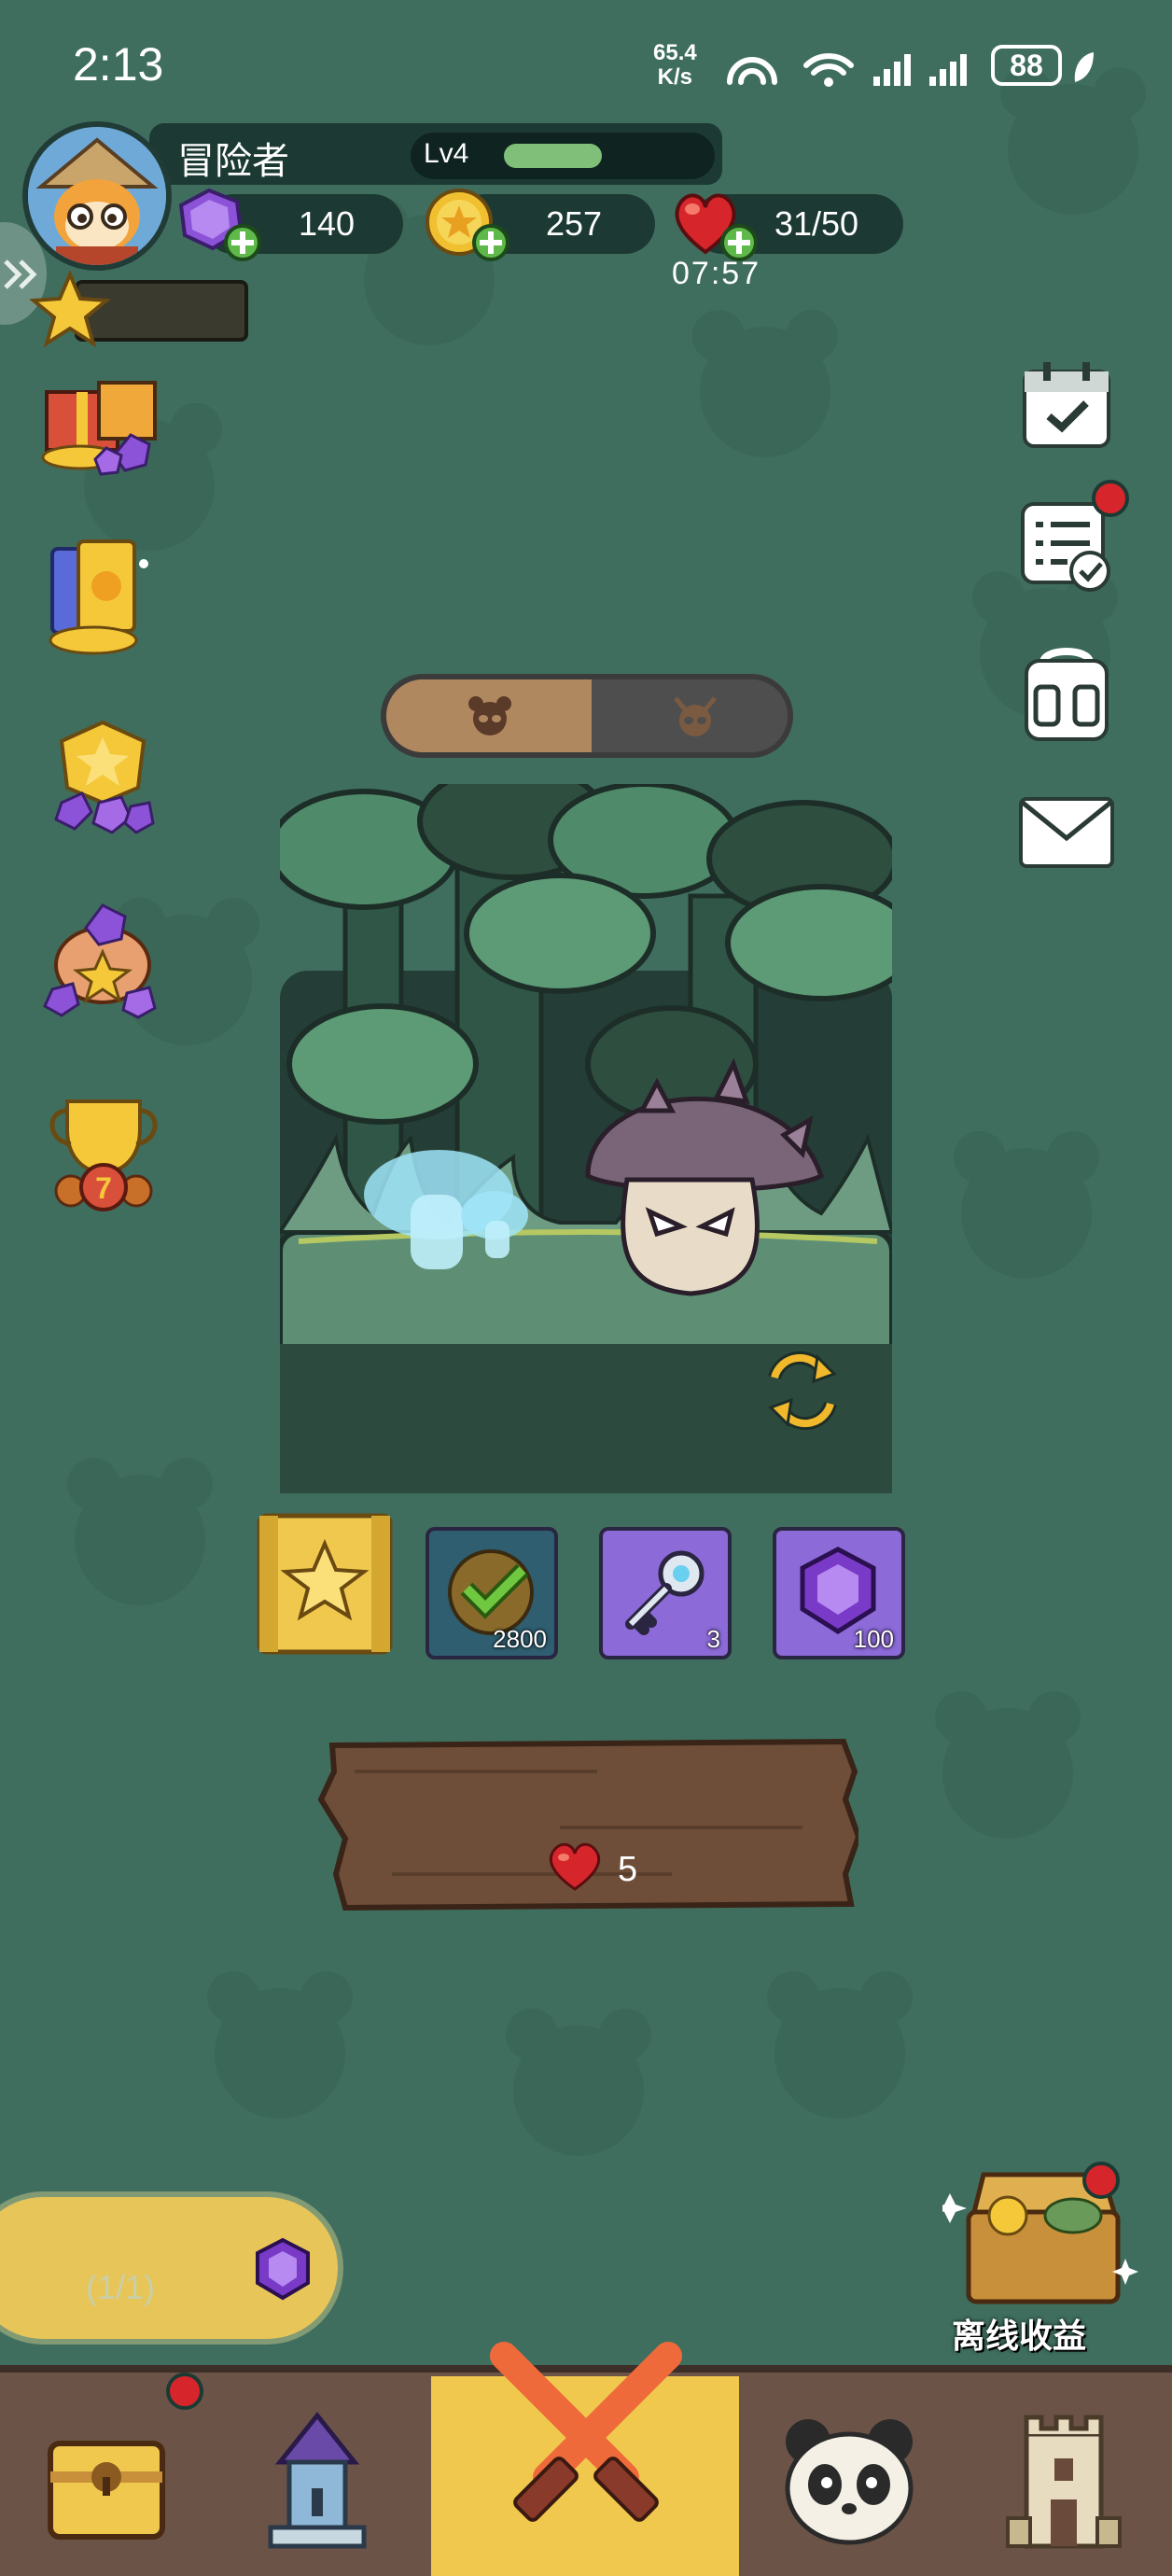 This screenshot has height=2576, width=1172. Describe the element at coordinates (849, 2480) in the screenshot. I see `nav-panda-tab` at that location.